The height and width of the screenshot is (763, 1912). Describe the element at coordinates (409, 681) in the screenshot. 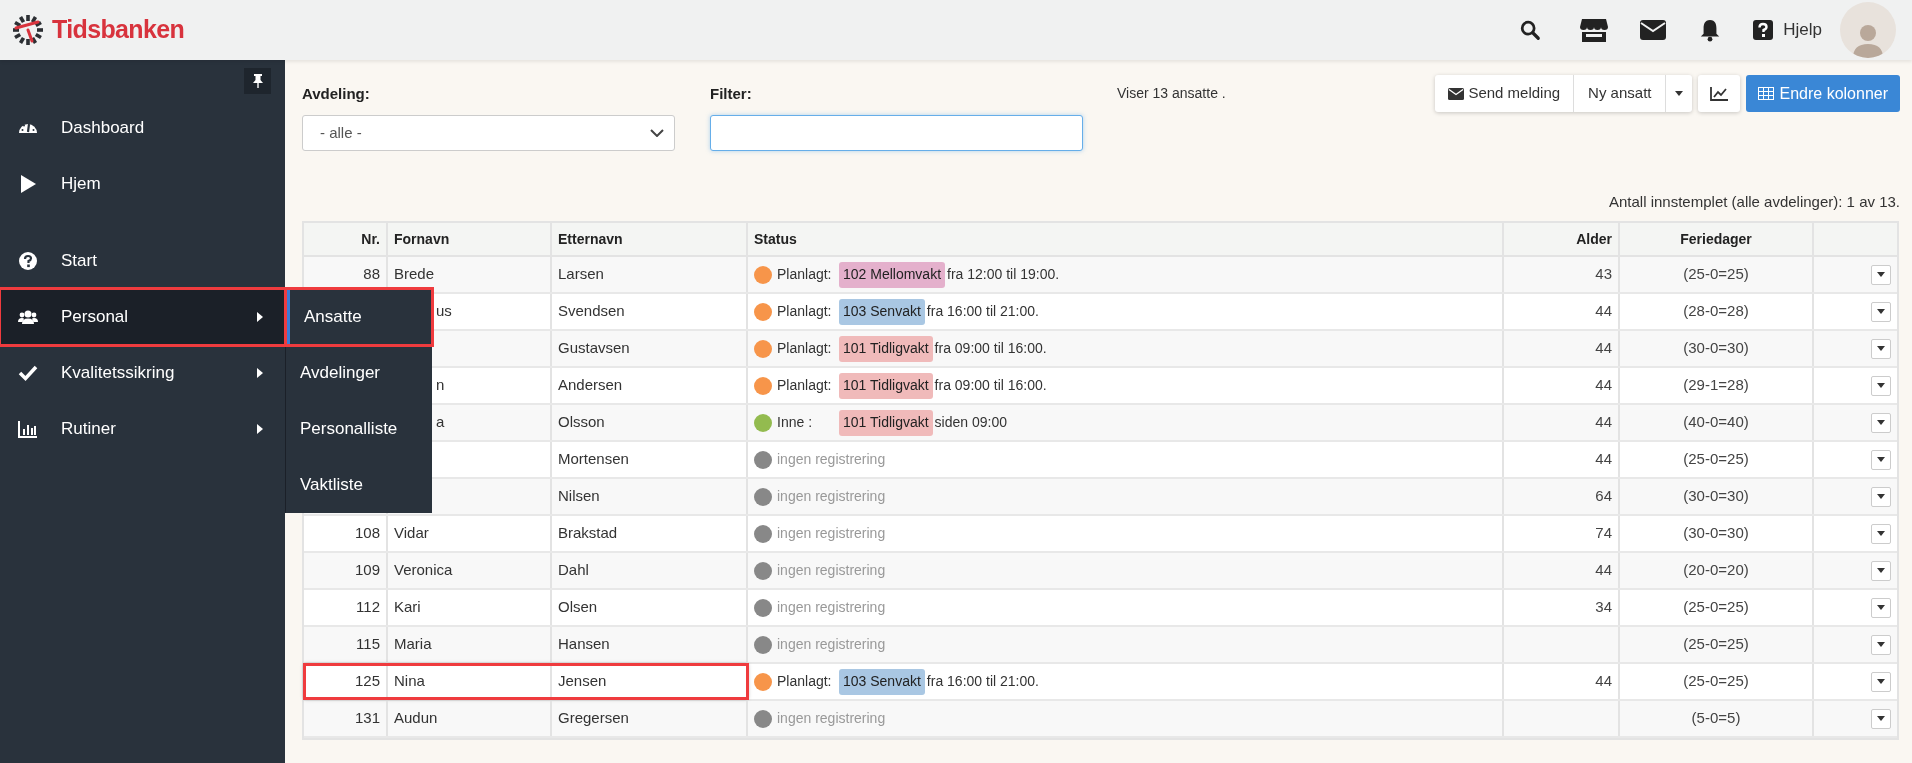

I see `table-cell-text: Nina` at that location.